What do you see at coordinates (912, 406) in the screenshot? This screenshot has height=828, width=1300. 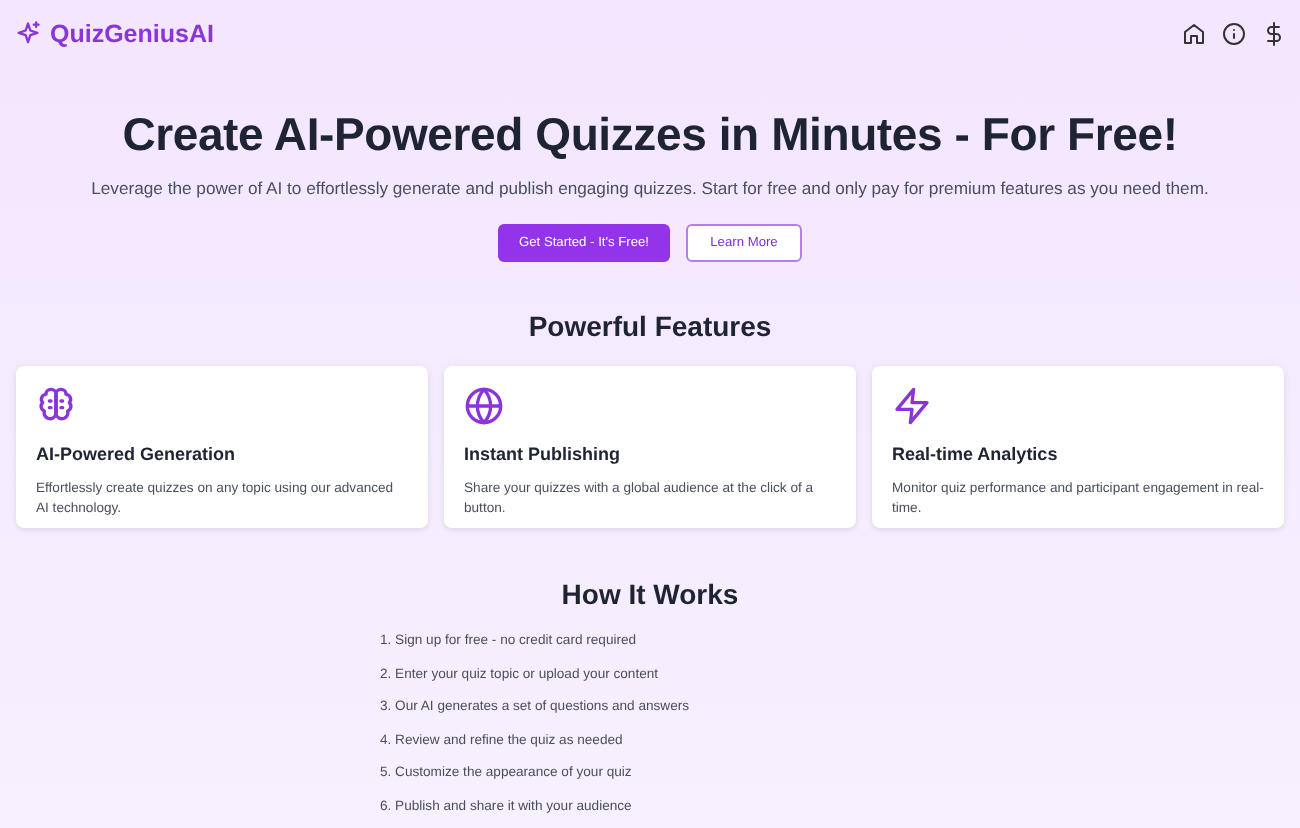 I see `lightning-icon` at bounding box center [912, 406].